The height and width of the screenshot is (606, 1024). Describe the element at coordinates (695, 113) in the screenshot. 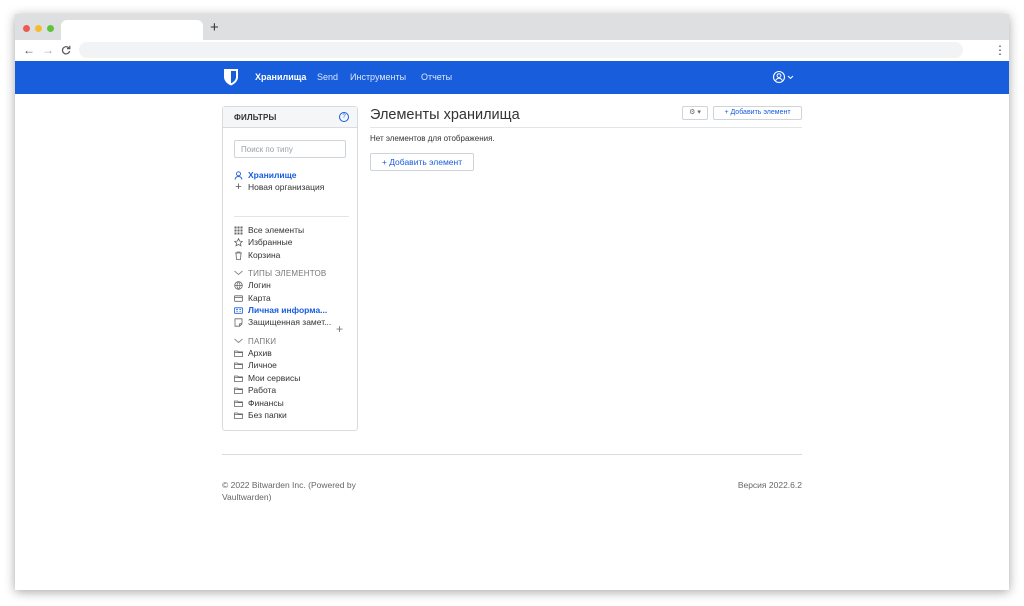

I see `settings-dropdown-button: ⚙ ▾` at that location.